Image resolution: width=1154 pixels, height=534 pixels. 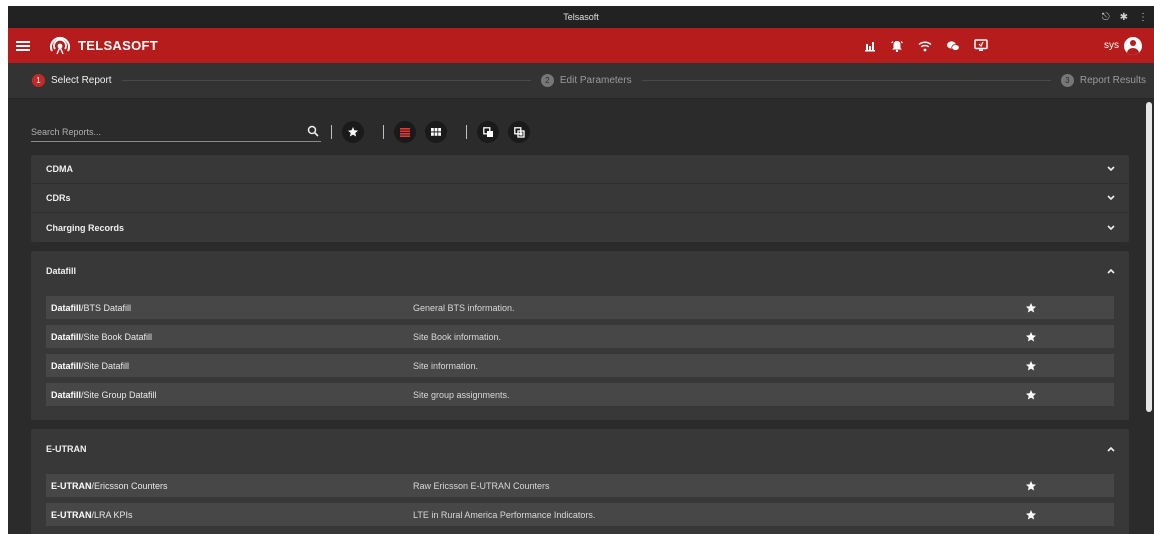 I want to click on extension-icon: ✱, so click(x=1124, y=17).